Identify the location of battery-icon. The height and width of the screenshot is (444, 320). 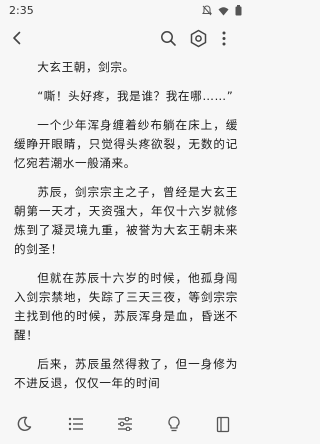
(238, 10).